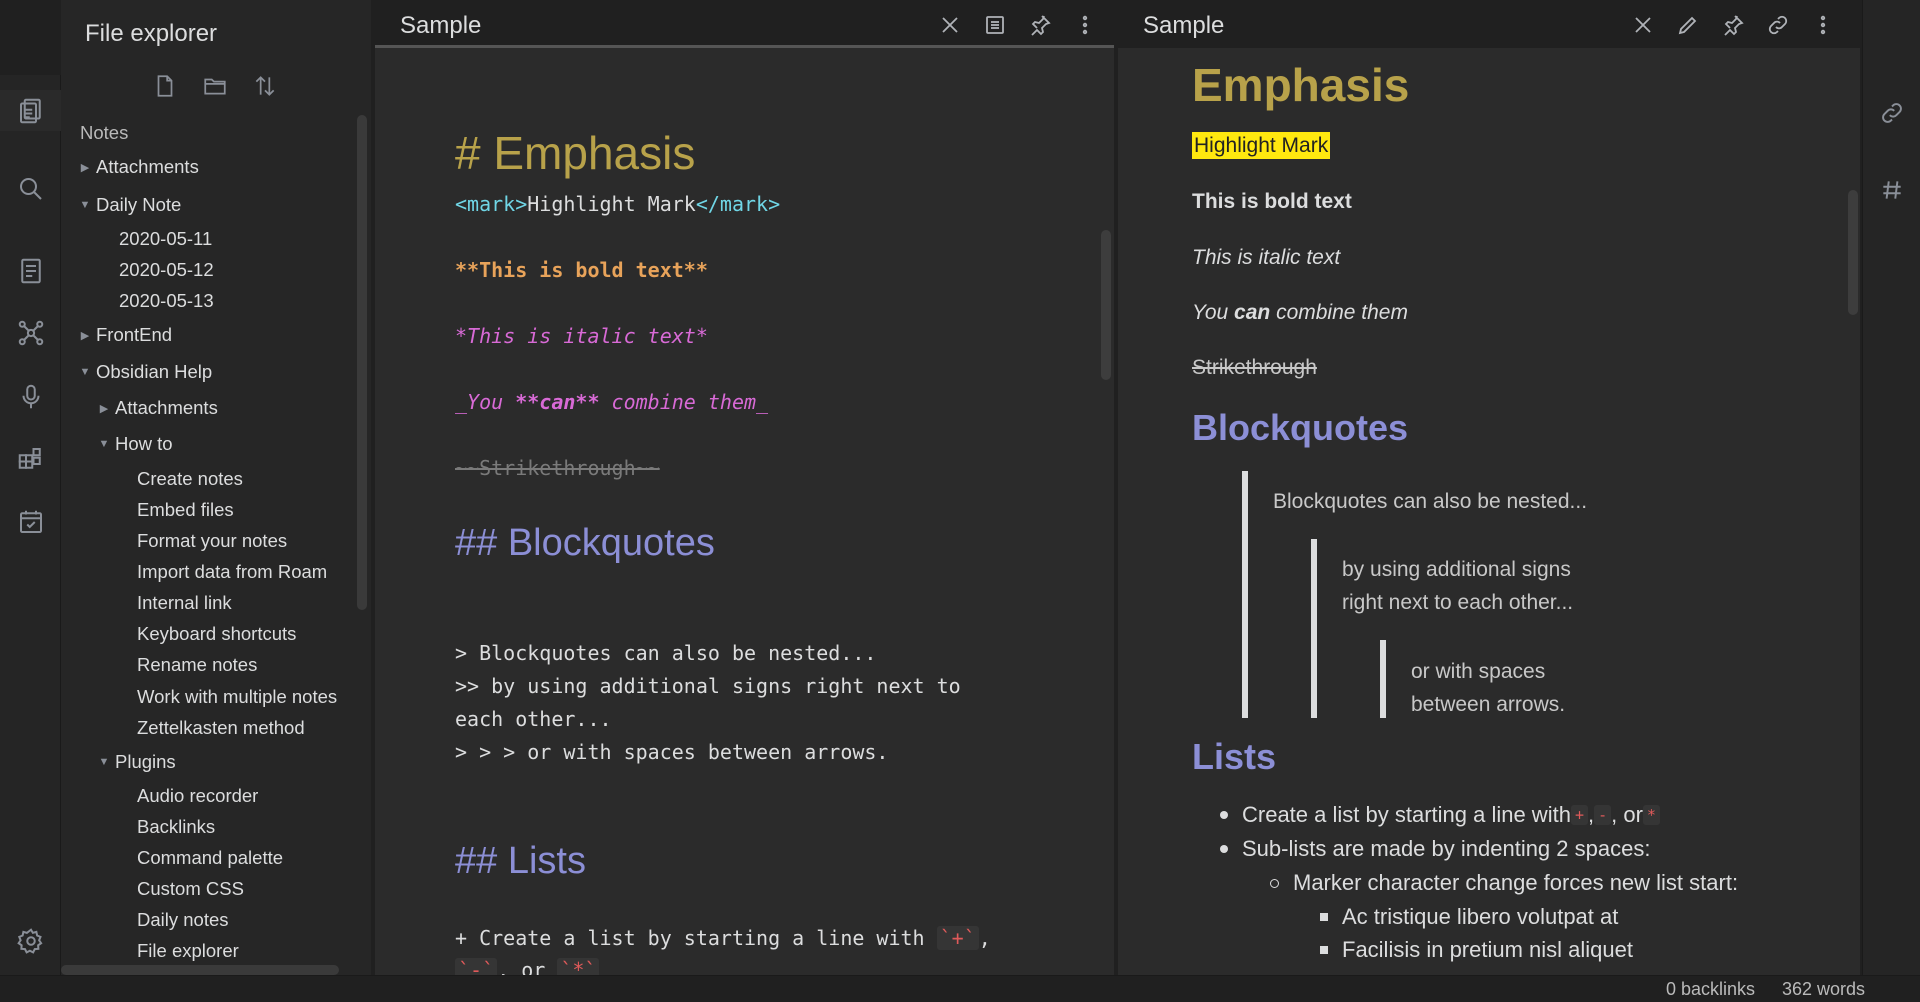 Image resolution: width=1920 pixels, height=1002 pixels. Describe the element at coordinates (30, 521) in the screenshot. I see `calendar-check-icon` at that location.